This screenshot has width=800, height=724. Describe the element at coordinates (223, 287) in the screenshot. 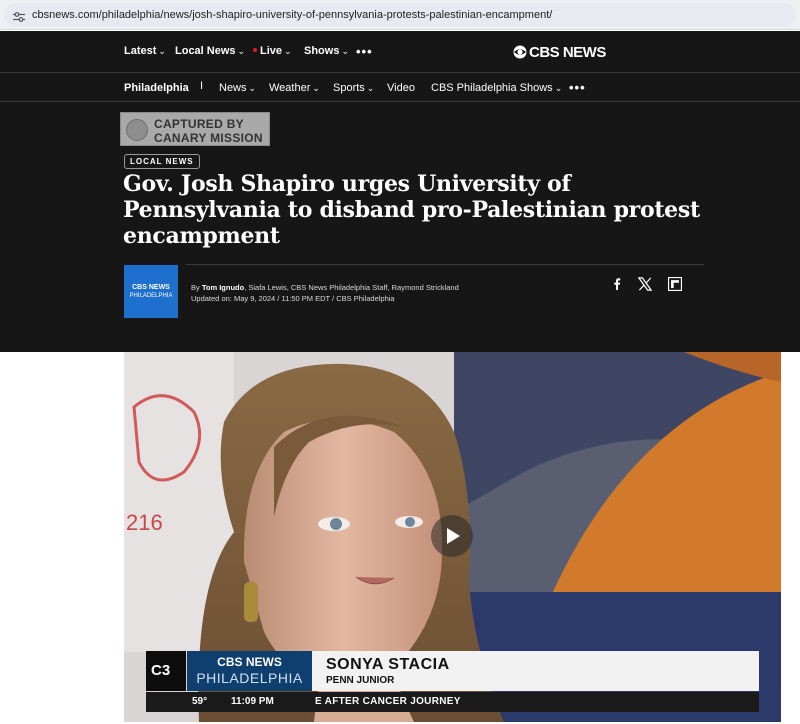

I see `author-link: Tom Ignudo` at that location.